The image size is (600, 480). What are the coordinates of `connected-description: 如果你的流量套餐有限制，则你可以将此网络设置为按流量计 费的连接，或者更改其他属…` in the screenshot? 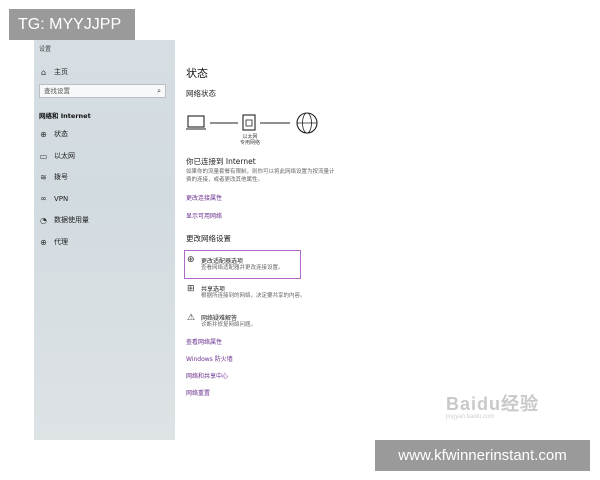 It's located at (260, 176).